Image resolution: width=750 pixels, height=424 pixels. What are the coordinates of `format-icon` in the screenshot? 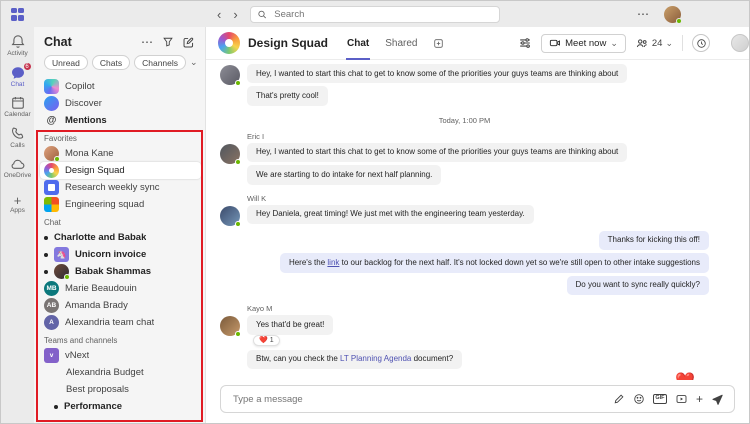 It's located at (619, 399).